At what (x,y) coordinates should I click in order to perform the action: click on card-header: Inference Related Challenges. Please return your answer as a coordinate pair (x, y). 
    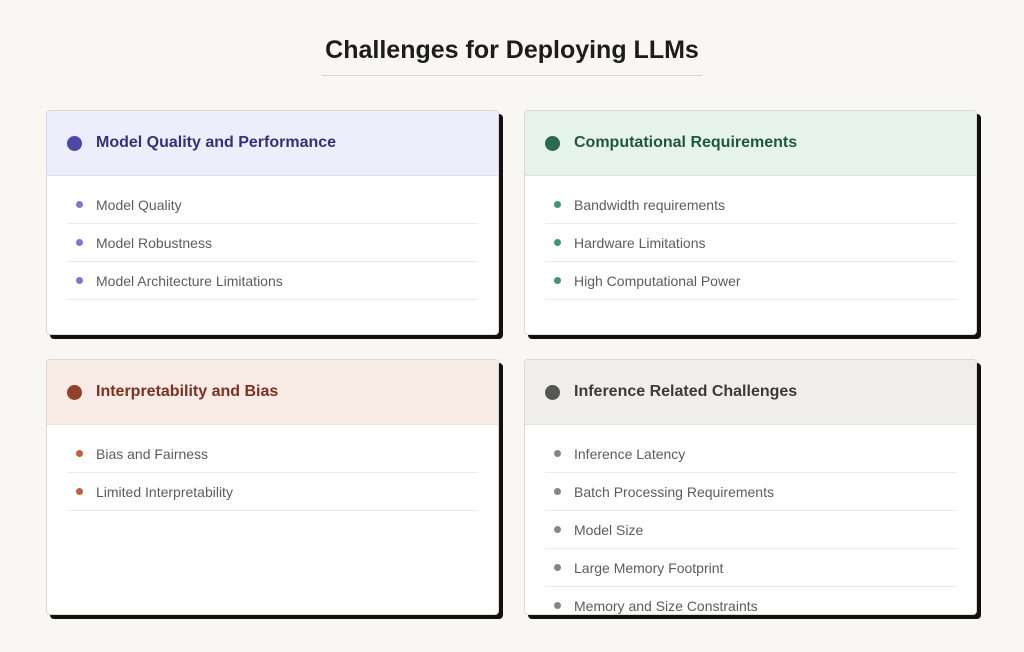
    Looking at the image, I should click on (750, 392).